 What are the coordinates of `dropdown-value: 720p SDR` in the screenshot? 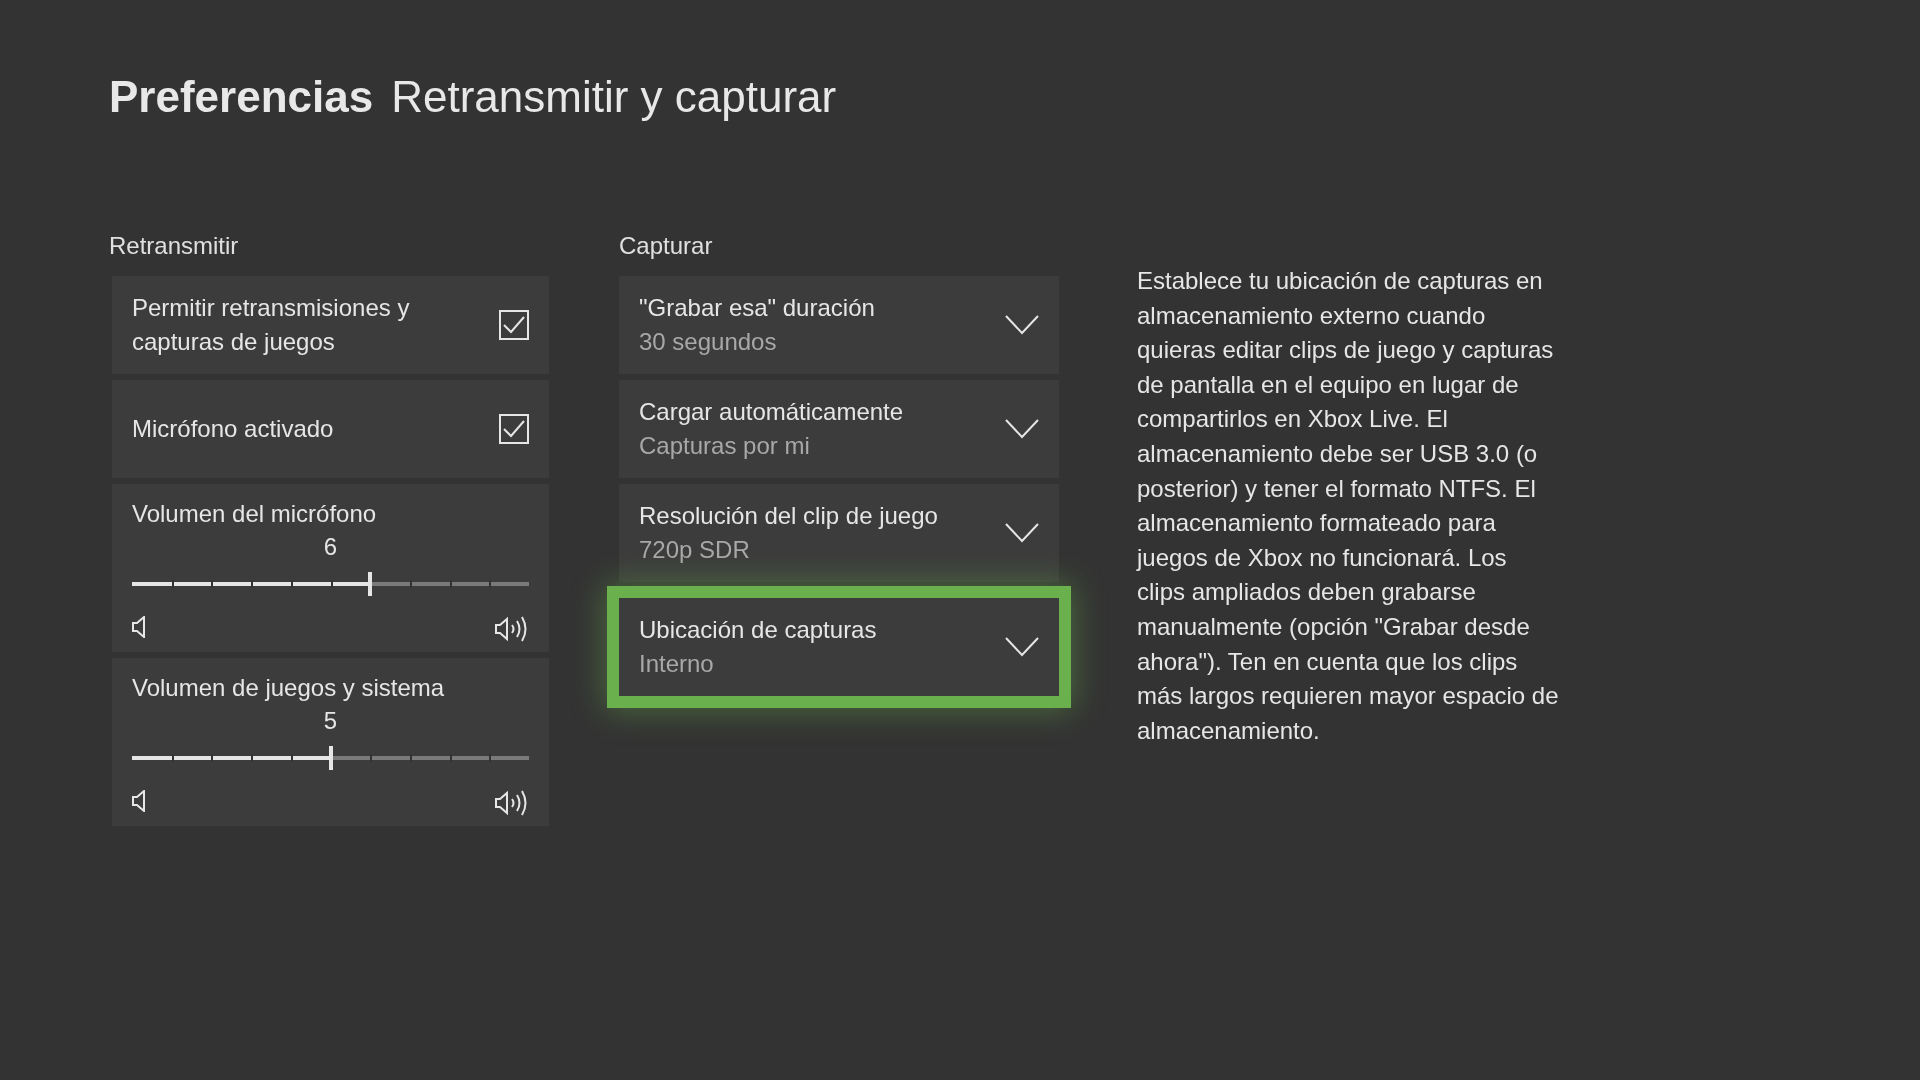 It's located at (695, 550).